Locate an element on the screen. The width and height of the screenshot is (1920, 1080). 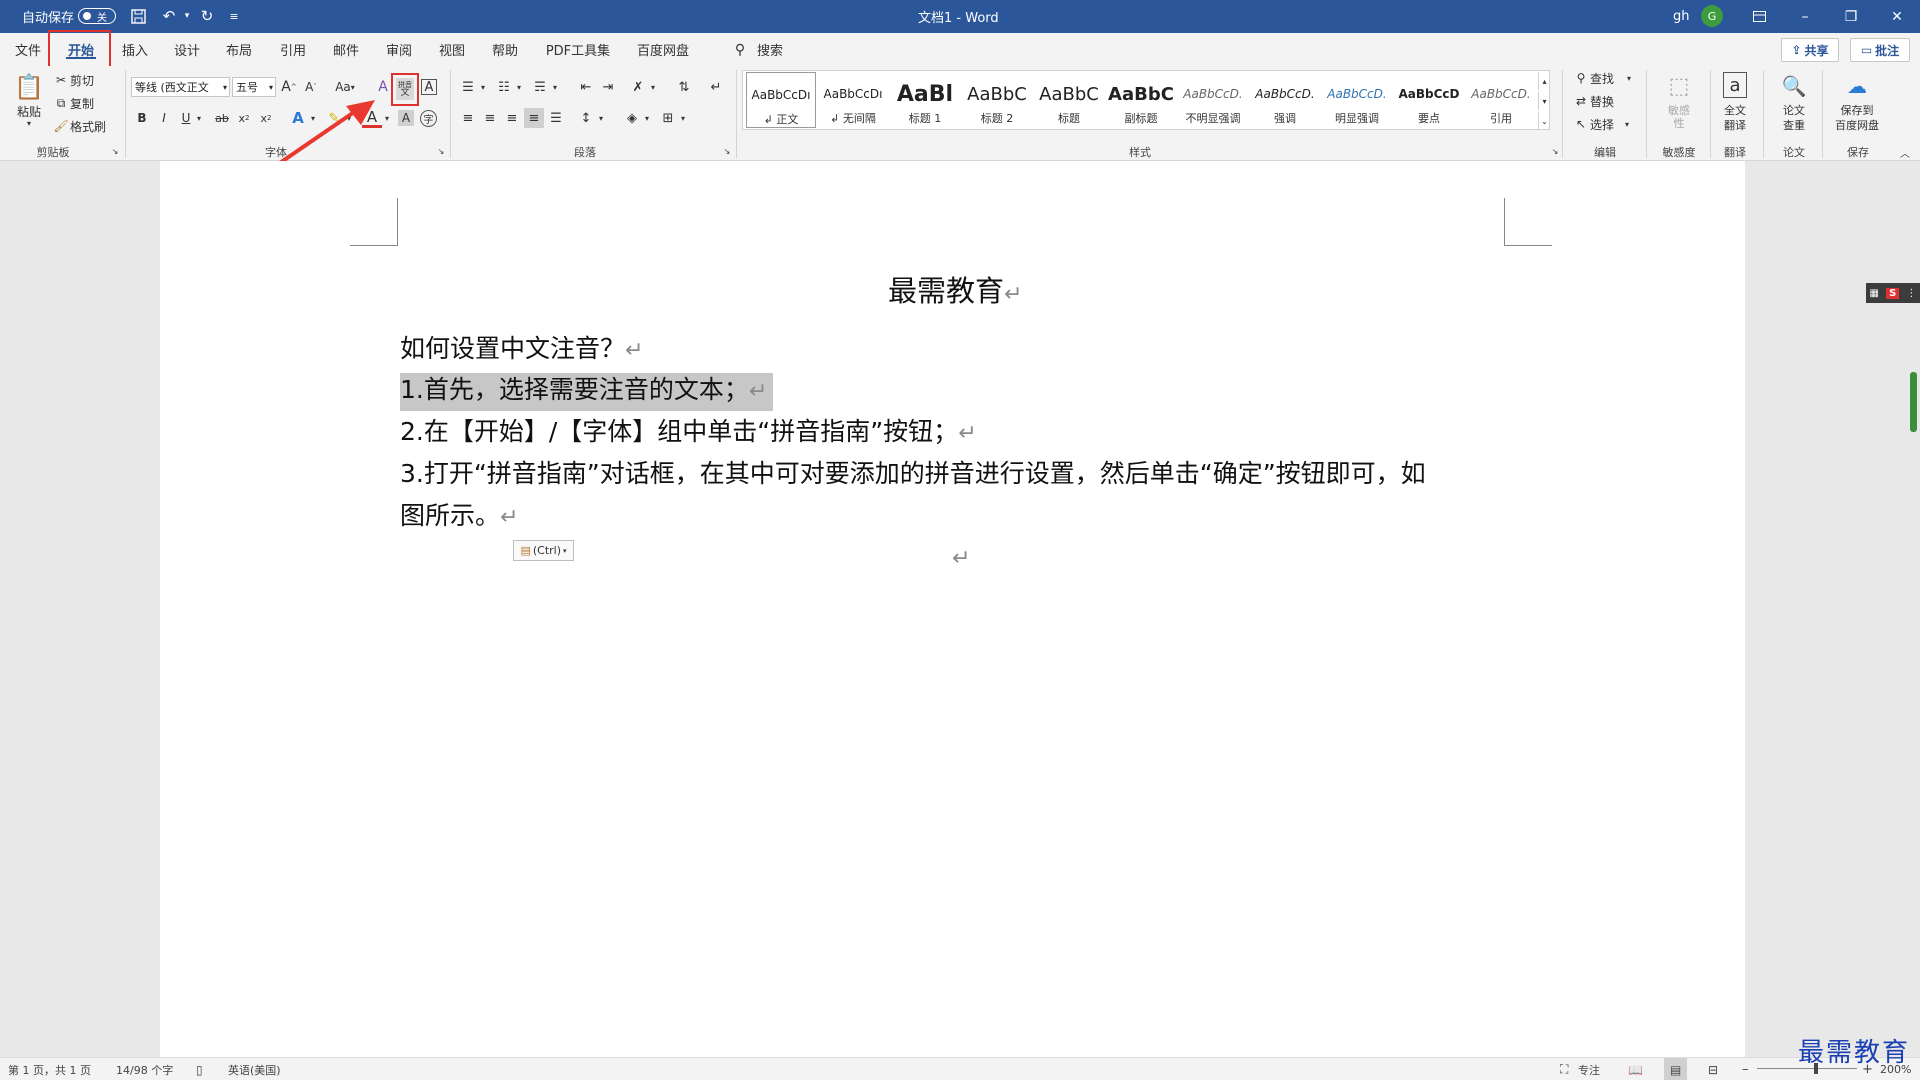
focus-icon: ⛶ is located at coordinates (1564, 1069).